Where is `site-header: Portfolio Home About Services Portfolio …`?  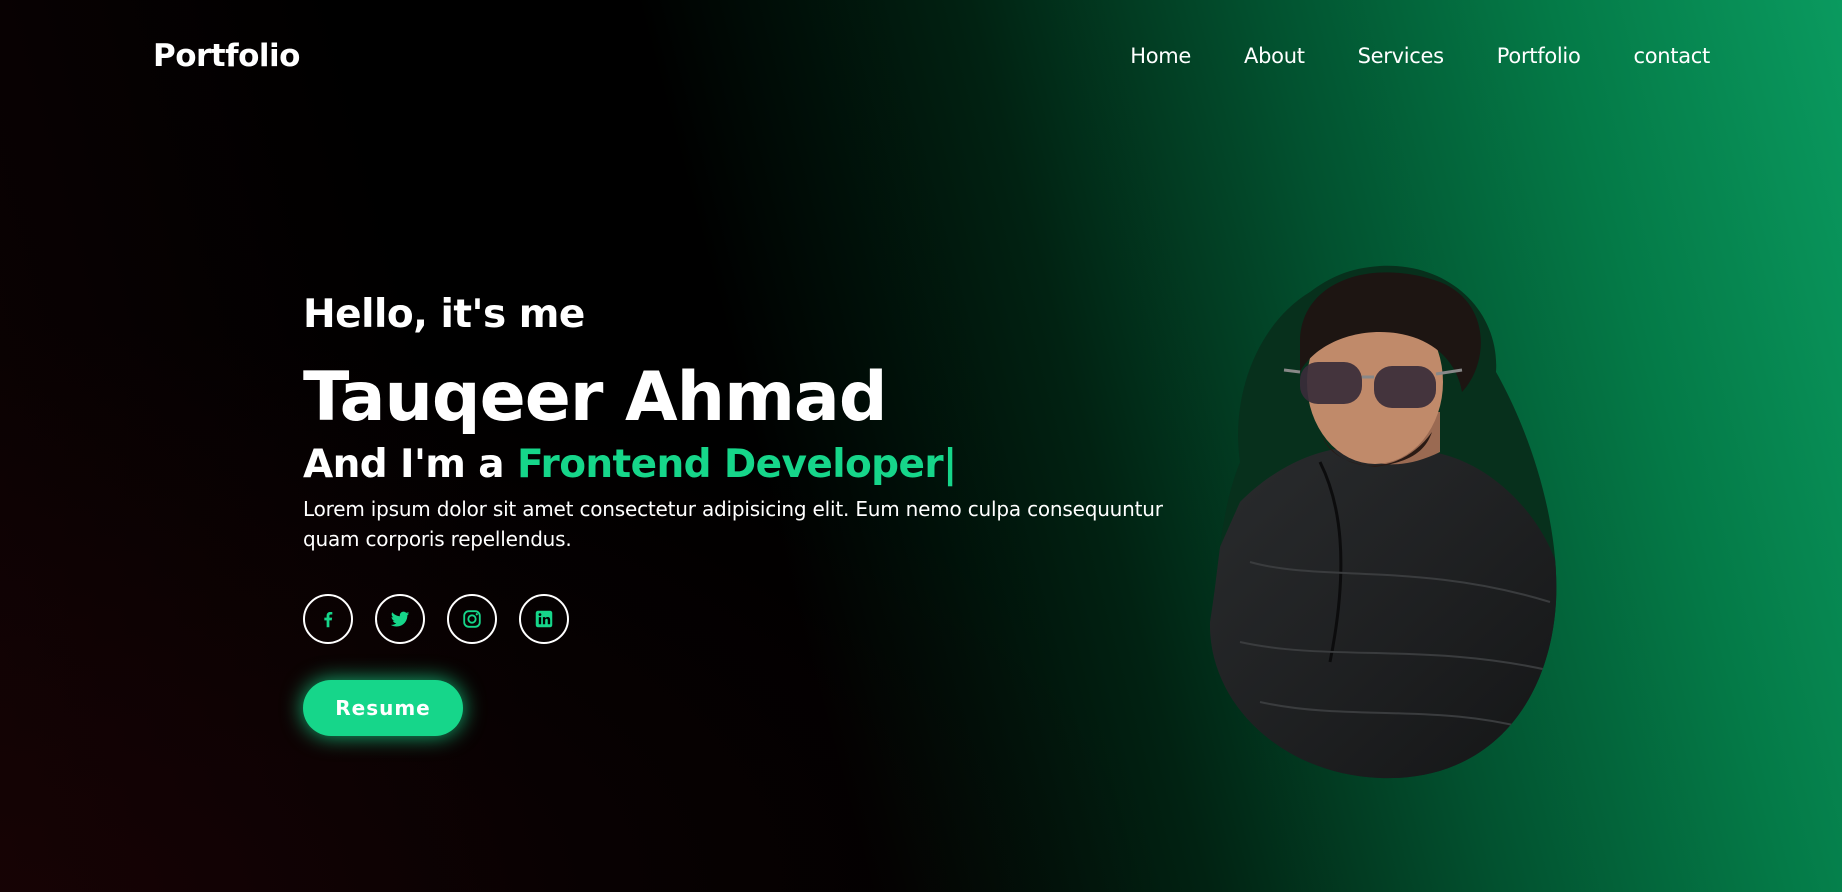 site-header: Portfolio Home About Services Portfolio … is located at coordinates (921, 60).